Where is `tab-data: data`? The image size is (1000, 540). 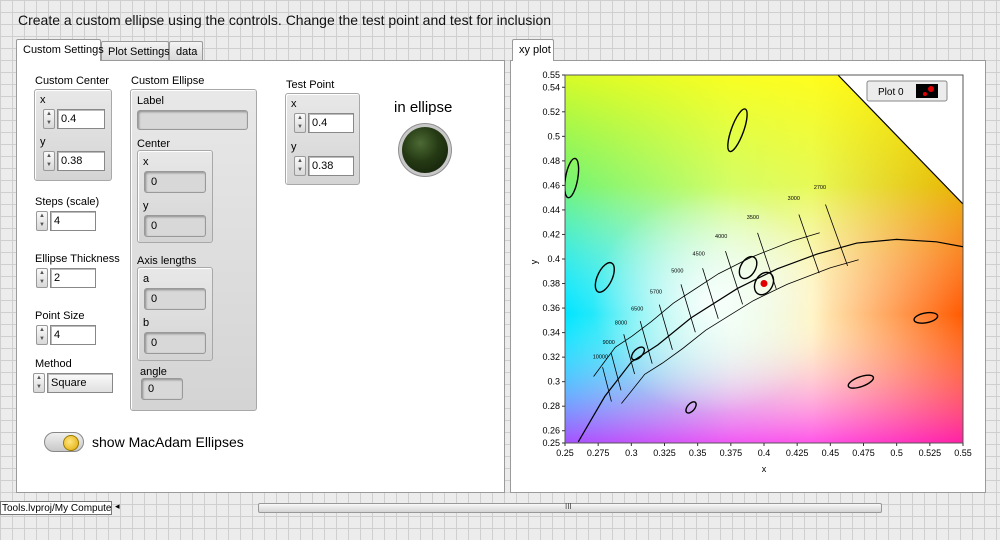 tab-data: data is located at coordinates (186, 51).